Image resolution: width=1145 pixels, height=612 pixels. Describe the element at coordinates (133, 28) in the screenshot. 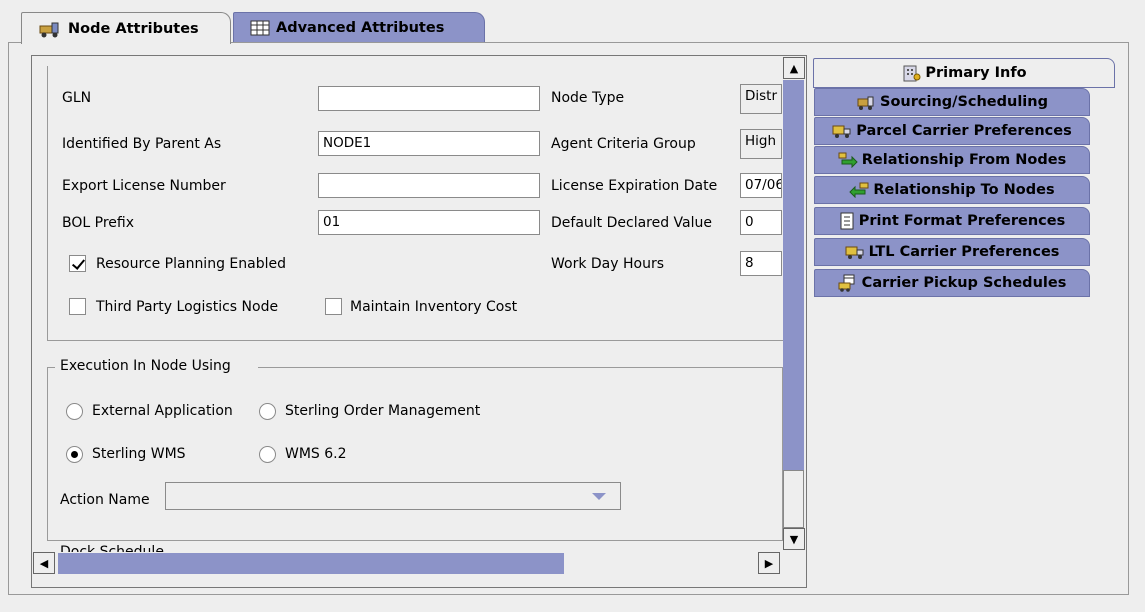

I see `tab-label: Node Attributes` at that location.